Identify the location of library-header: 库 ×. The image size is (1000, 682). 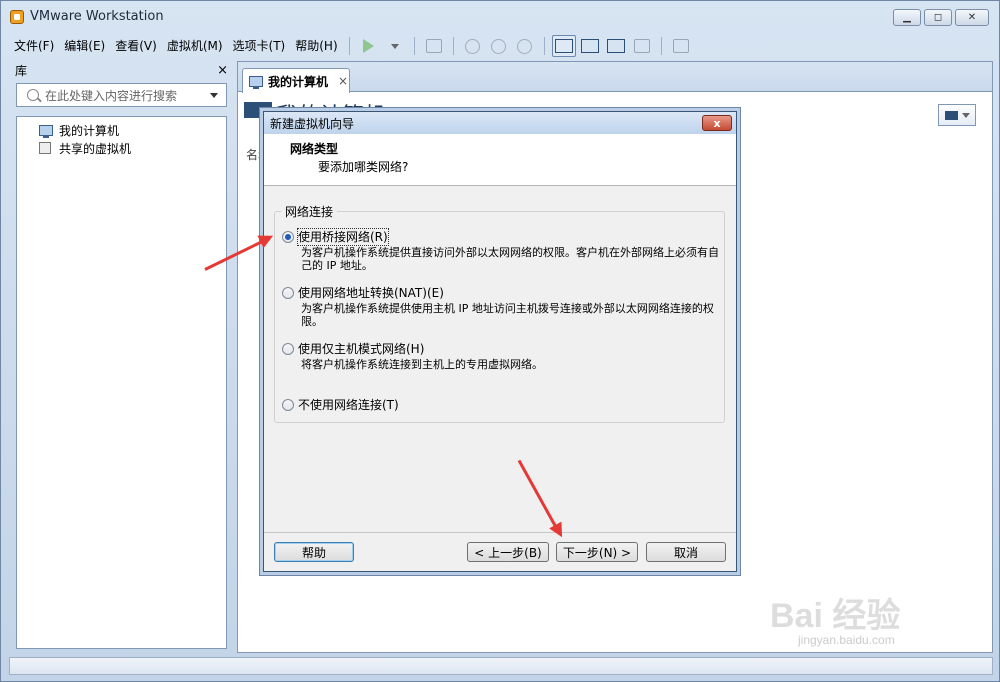
(121, 70).